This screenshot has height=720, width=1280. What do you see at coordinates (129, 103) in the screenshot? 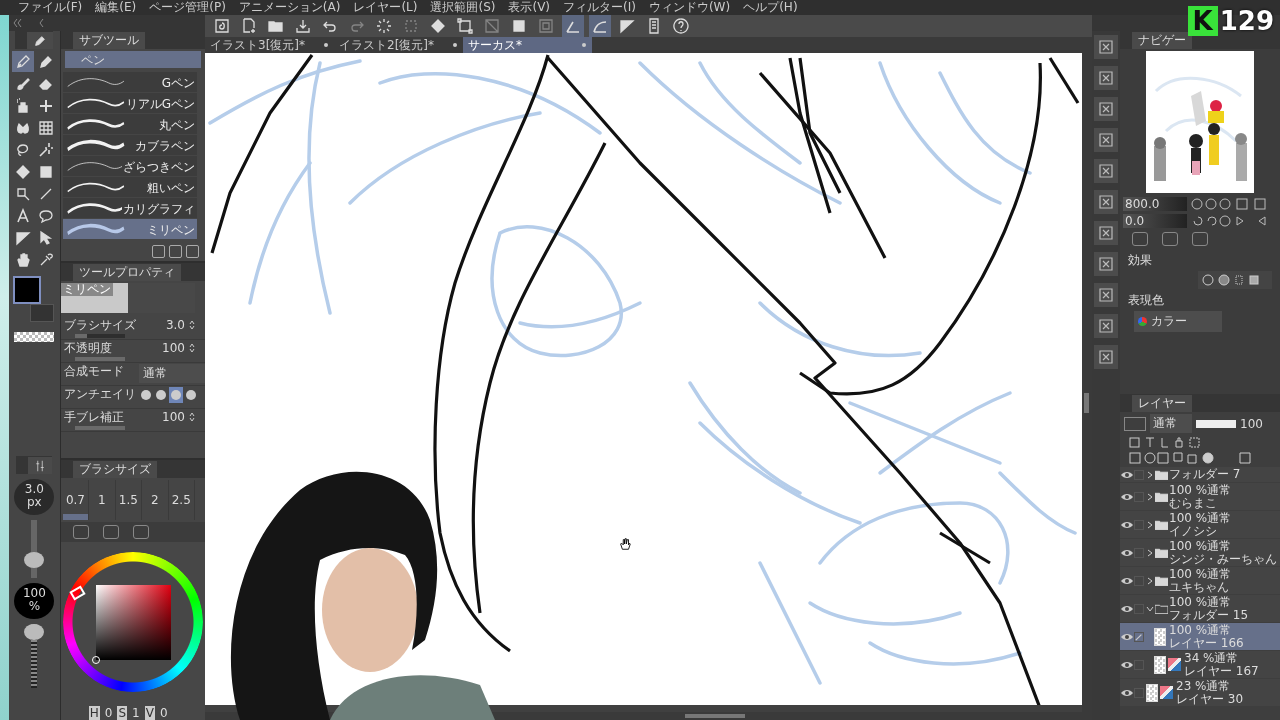
I see `brush-item: リアルGペン` at bounding box center [129, 103].